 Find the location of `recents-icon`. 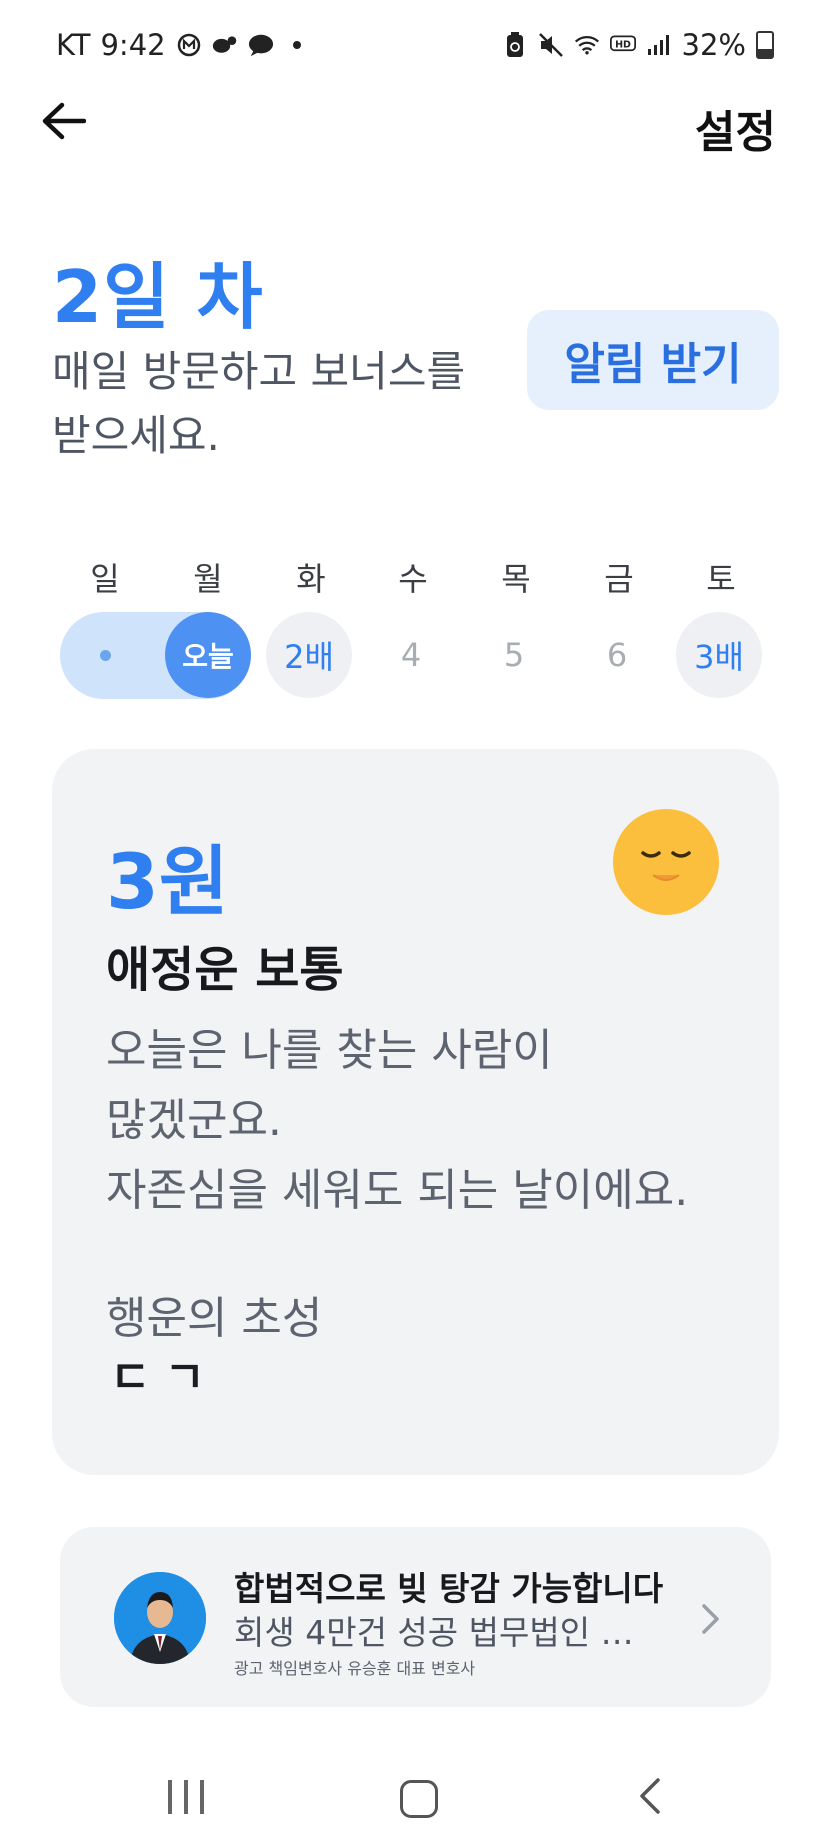

recents-icon is located at coordinates (186, 1797).